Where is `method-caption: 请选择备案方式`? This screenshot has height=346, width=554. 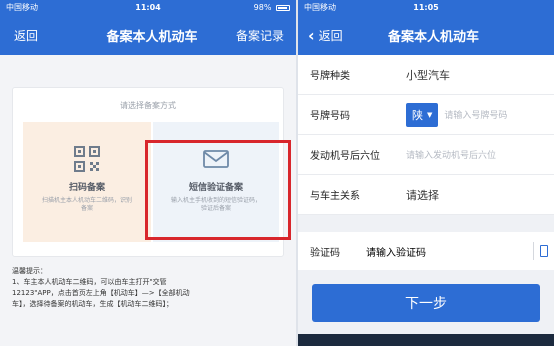
method-caption: 请选择备案方式 is located at coordinates (148, 105).